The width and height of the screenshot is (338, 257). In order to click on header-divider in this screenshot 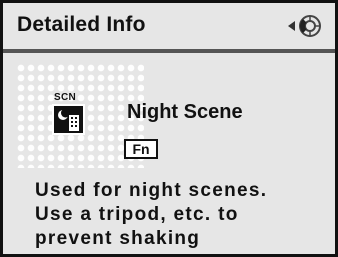, I will do `click(169, 51)`.